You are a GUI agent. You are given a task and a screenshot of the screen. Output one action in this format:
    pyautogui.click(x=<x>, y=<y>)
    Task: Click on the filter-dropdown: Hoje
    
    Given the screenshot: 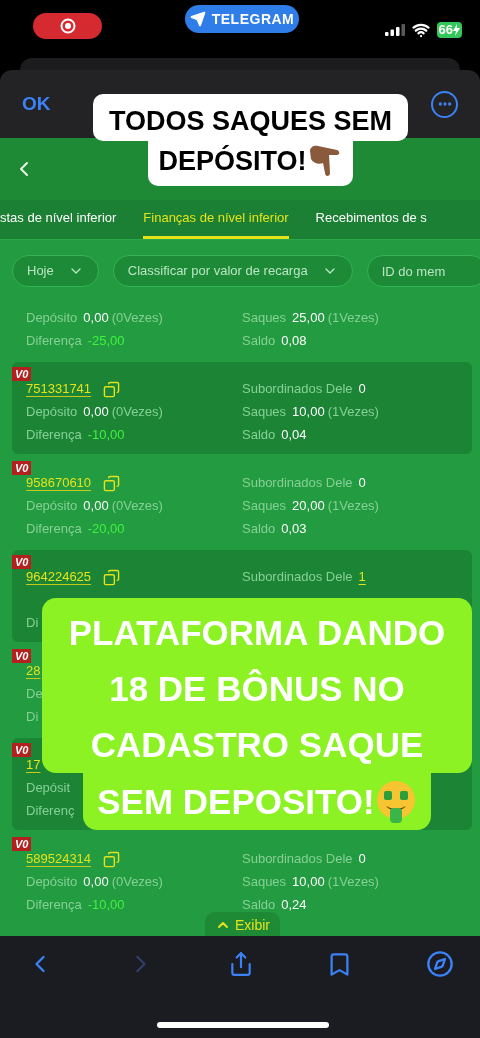 What is the action you would take?
    pyautogui.click(x=55, y=271)
    